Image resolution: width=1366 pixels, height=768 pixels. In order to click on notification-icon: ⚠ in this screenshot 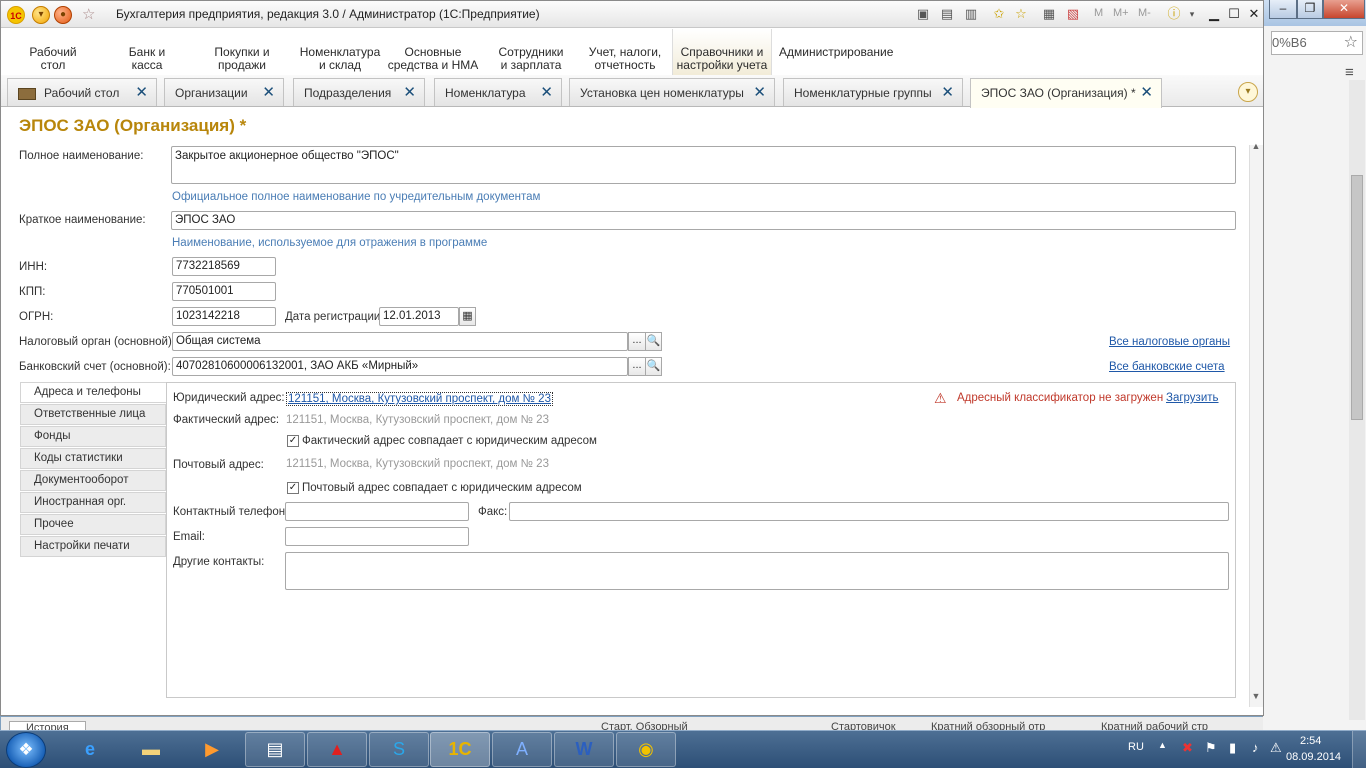, I will do `click(1276, 748)`.